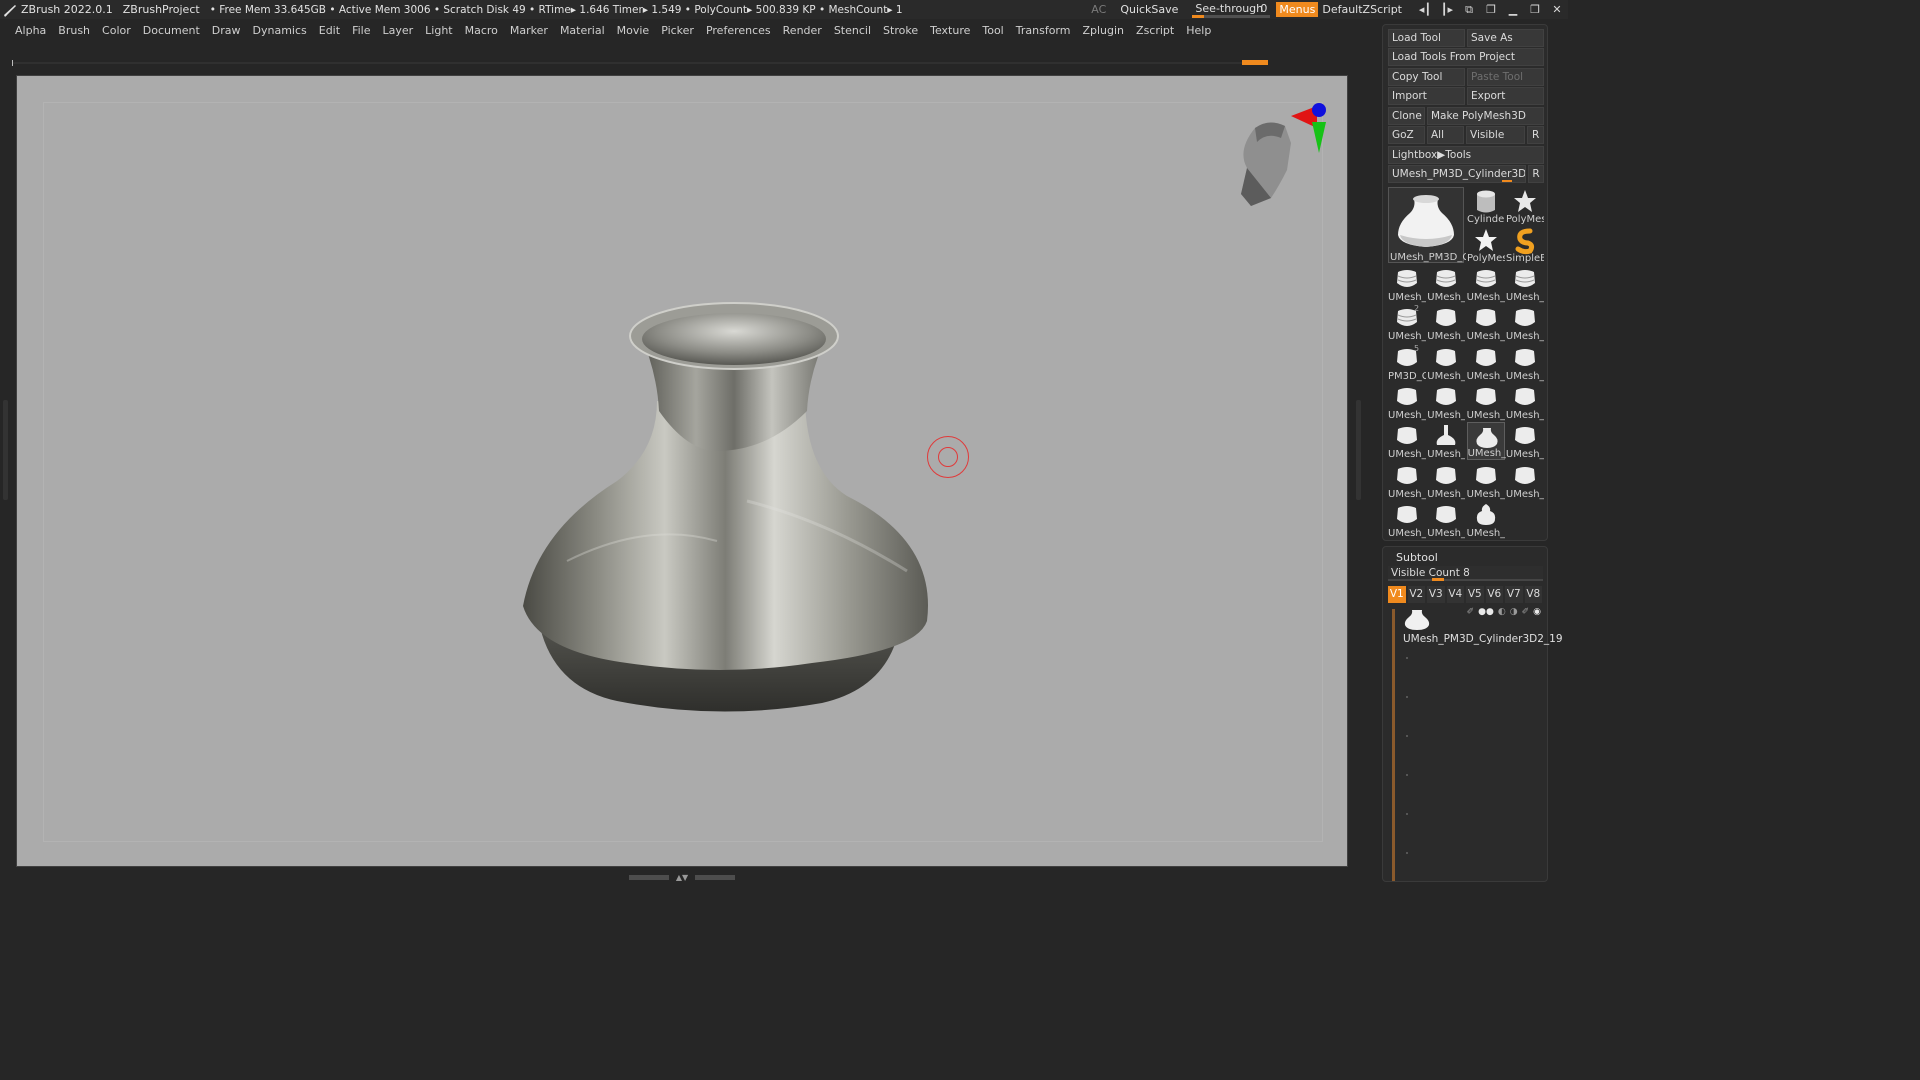 The image size is (1920, 1080). What do you see at coordinates (1455, 594) in the screenshot?
I see `visibility-set-v4: V4` at bounding box center [1455, 594].